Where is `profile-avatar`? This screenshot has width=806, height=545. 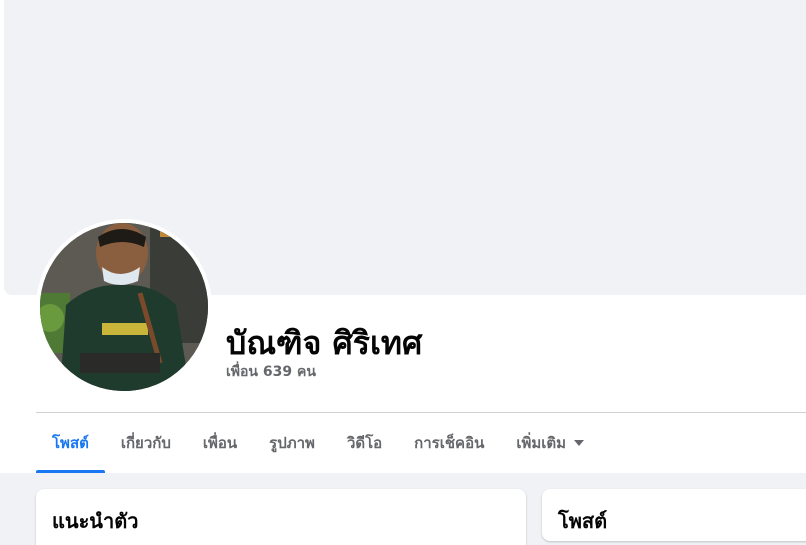 profile-avatar is located at coordinates (124, 307).